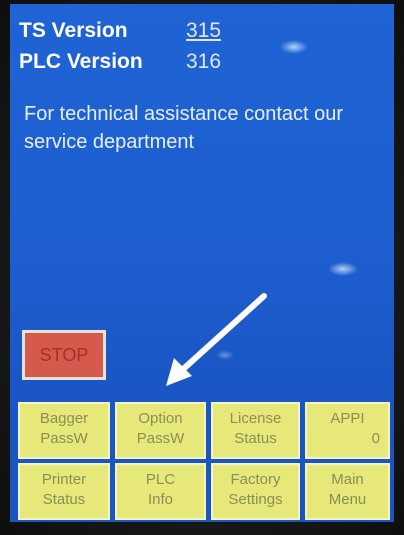 Image resolution: width=404 pixels, height=535 pixels. I want to click on button-line1: Printer, so click(64, 479).